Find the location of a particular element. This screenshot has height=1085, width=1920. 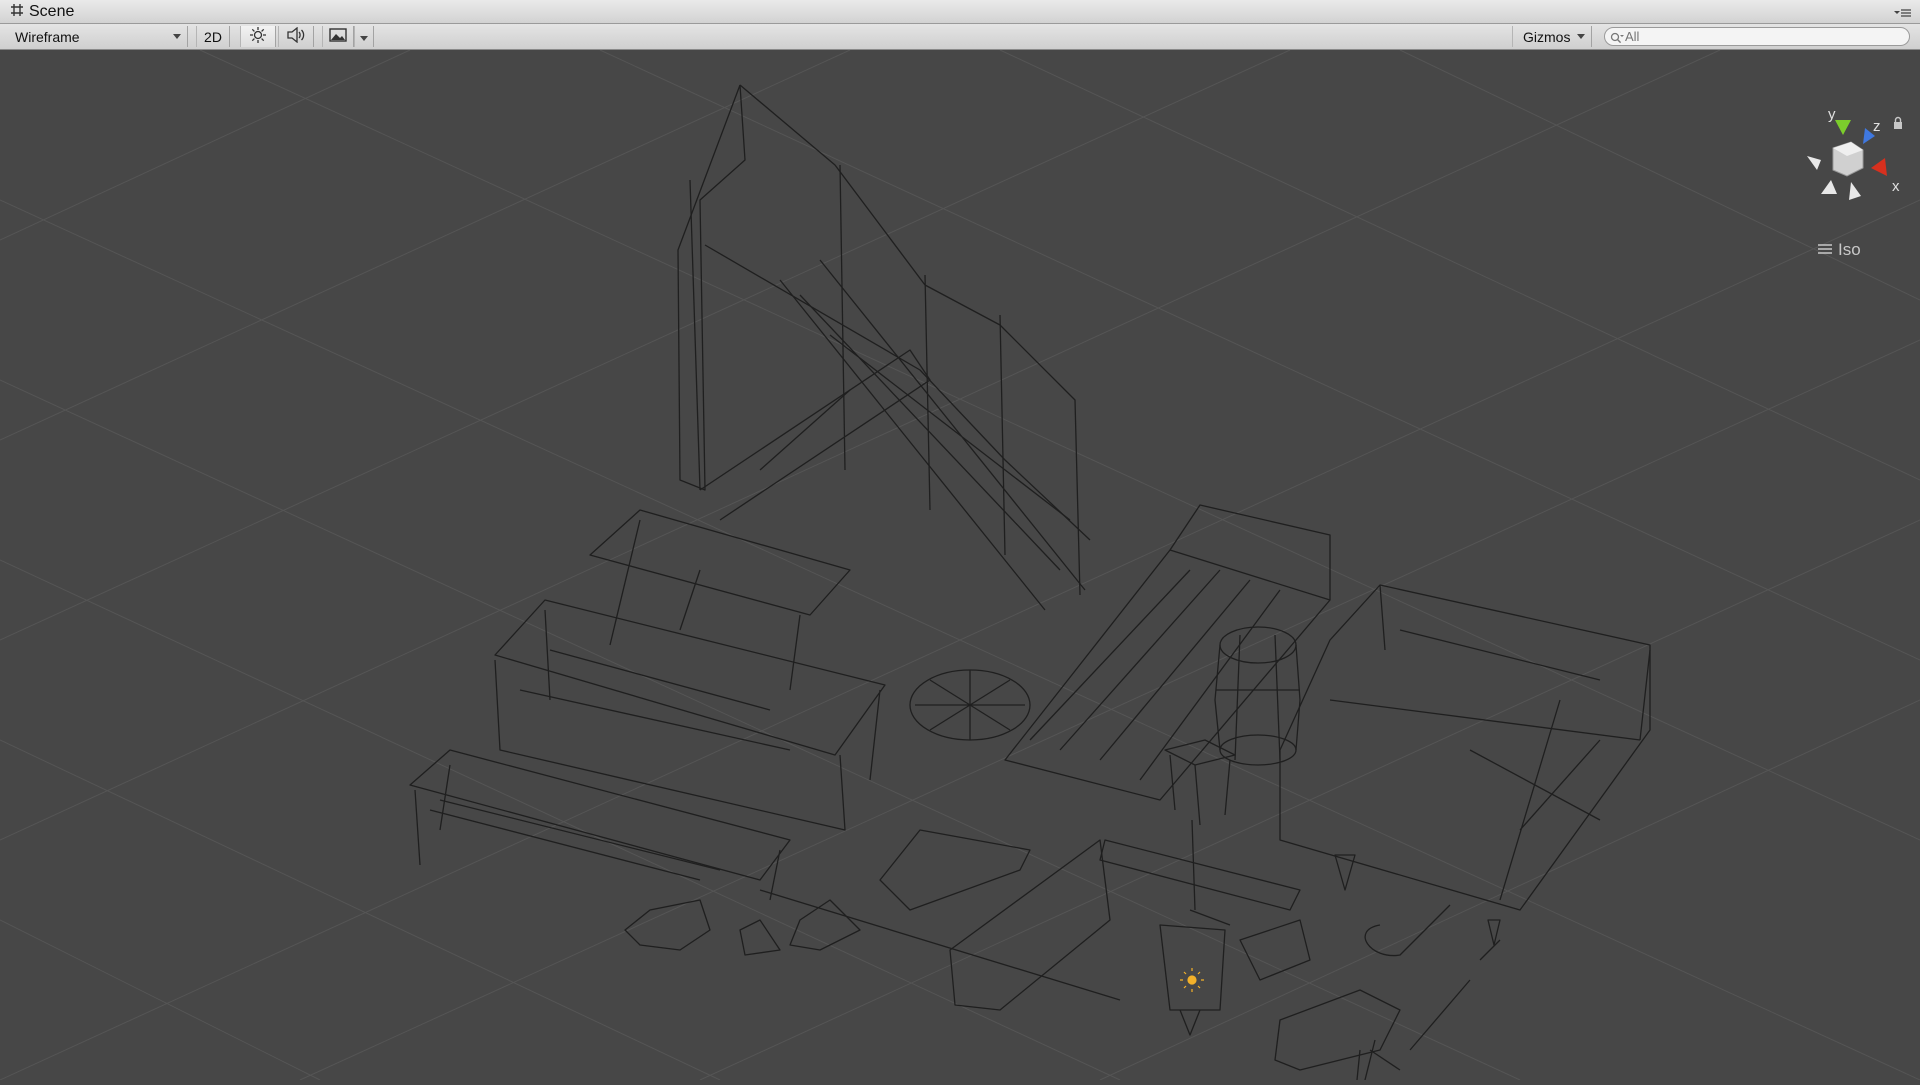

sun-icon is located at coordinates (258, 36).